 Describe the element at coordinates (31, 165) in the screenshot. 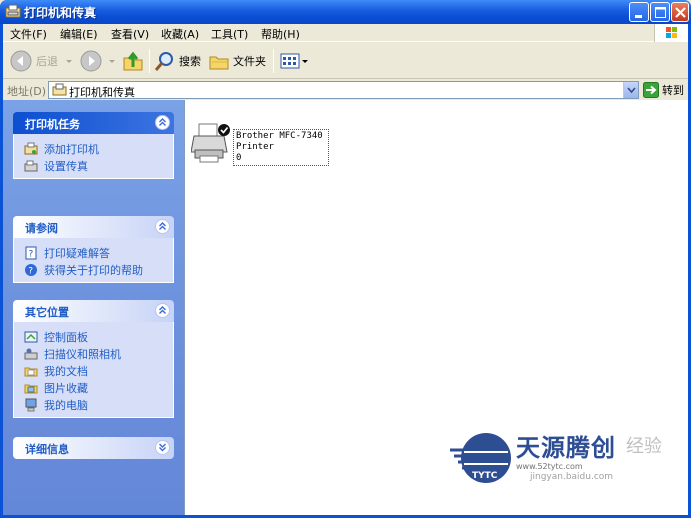

I see `fax-icon` at that location.